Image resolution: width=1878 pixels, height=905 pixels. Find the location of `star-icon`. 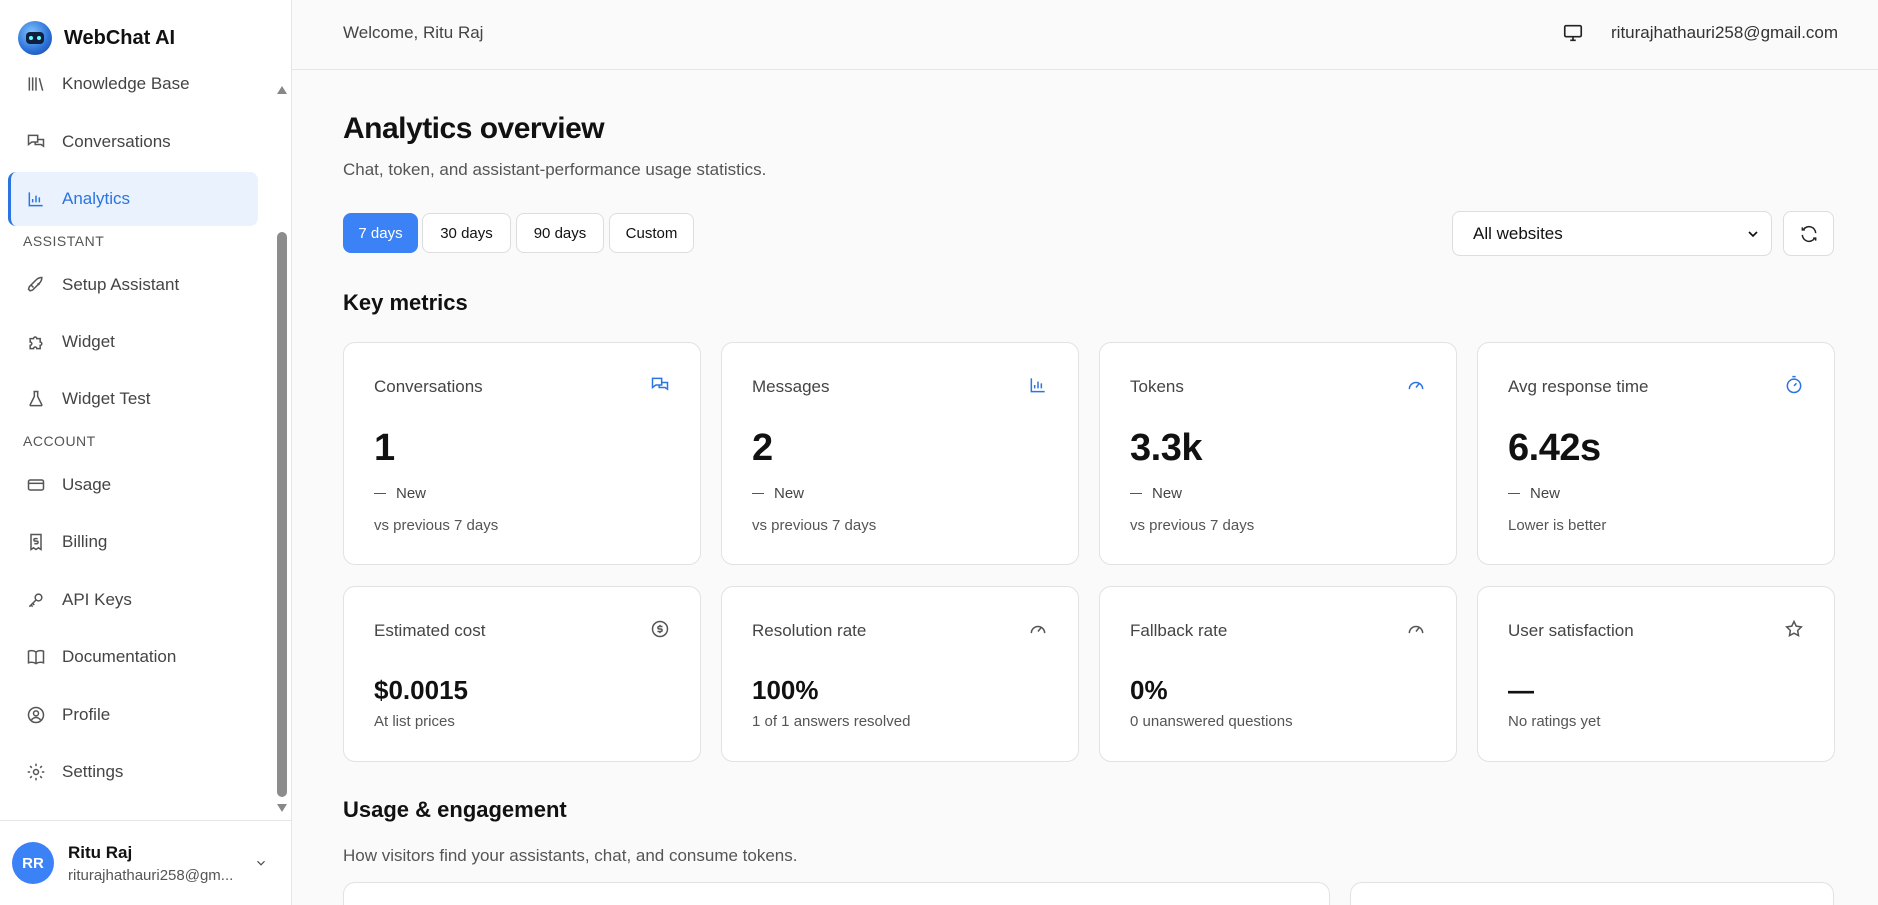

star-icon is located at coordinates (1794, 628).